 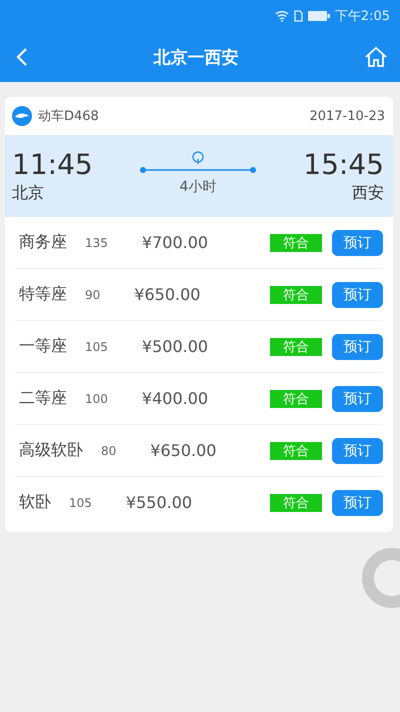 What do you see at coordinates (362, 16) in the screenshot?
I see `status-time: 下午2:05` at bounding box center [362, 16].